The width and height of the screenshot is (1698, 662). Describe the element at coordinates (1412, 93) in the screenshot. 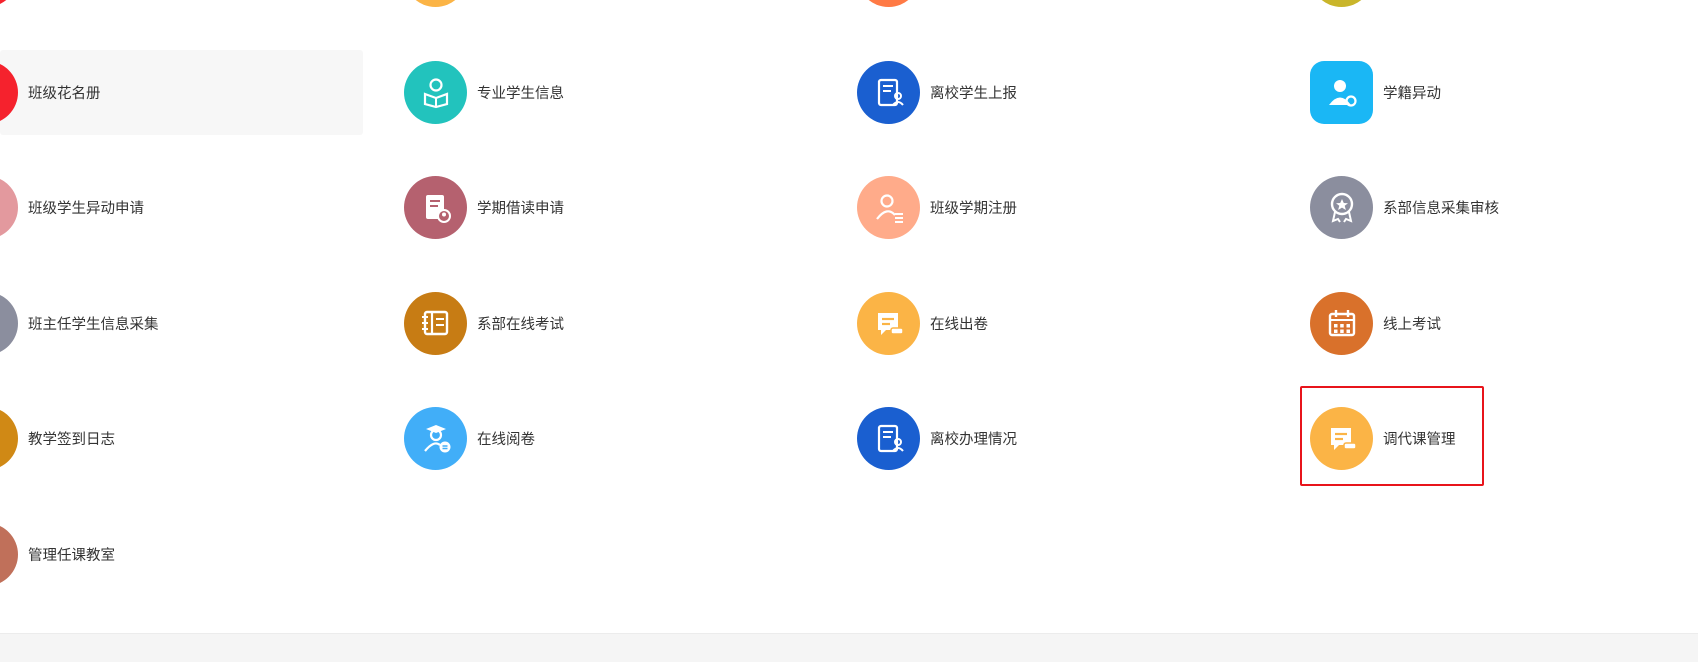

I see `tile-label: 学籍异动` at that location.